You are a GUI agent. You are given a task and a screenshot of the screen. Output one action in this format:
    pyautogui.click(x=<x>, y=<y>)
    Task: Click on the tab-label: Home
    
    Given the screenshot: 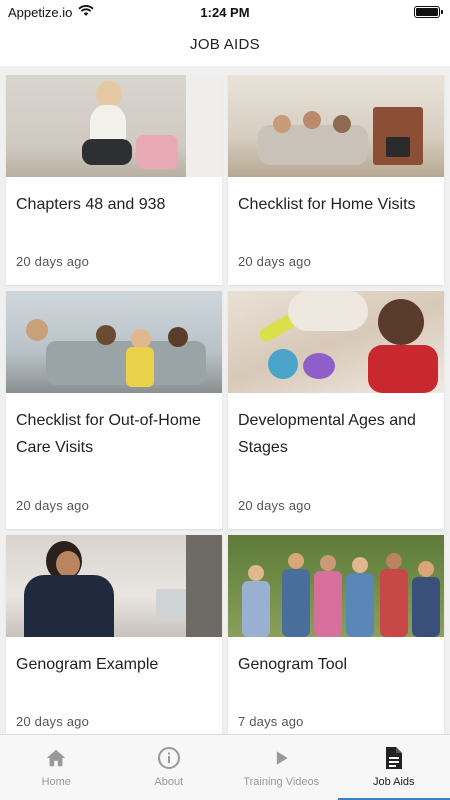 What is the action you would take?
    pyautogui.click(x=56, y=782)
    